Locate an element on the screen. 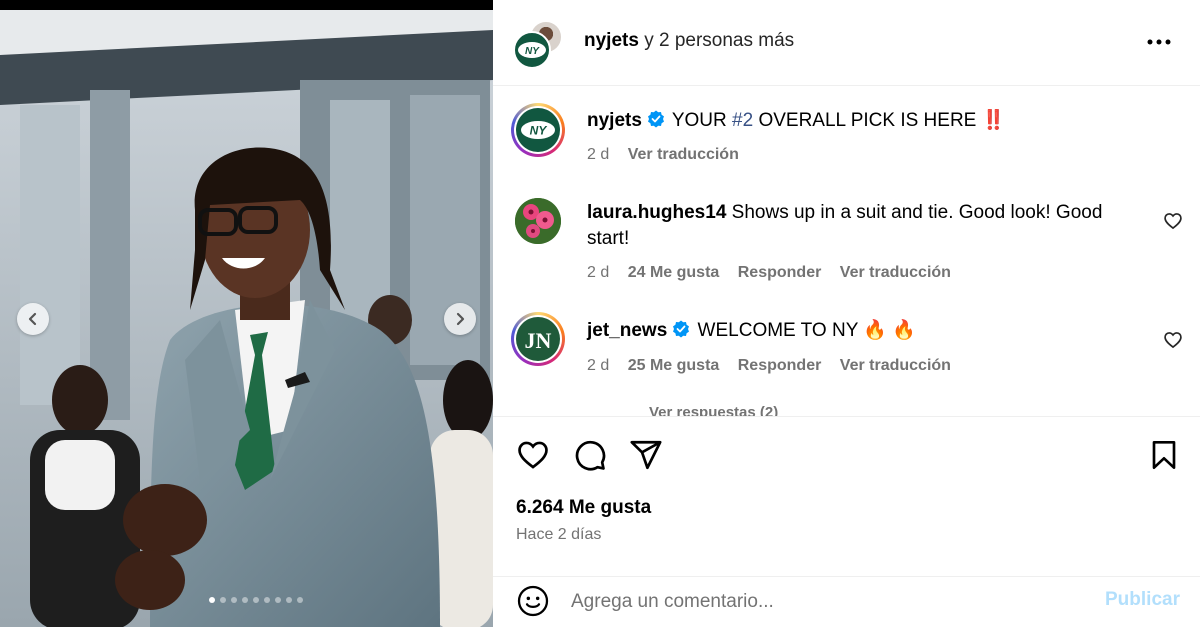 This screenshot has height=627, width=1200. more-horizontal-icon is located at coordinates (1159, 42).